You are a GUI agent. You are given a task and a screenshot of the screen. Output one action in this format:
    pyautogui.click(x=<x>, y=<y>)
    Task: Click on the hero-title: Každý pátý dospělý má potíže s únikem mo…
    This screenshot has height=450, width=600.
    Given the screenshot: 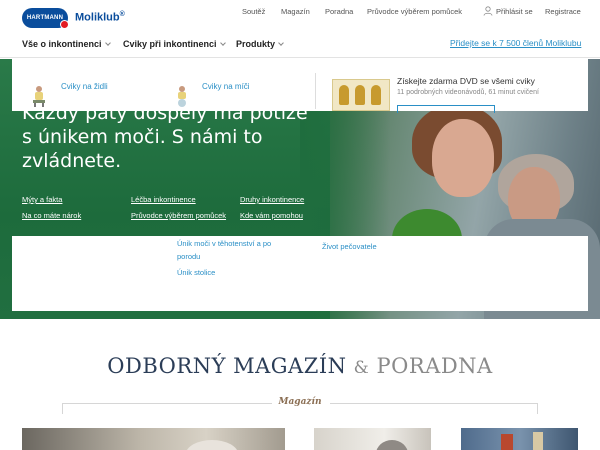 What is the action you would take?
    pyautogui.click(x=172, y=137)
    